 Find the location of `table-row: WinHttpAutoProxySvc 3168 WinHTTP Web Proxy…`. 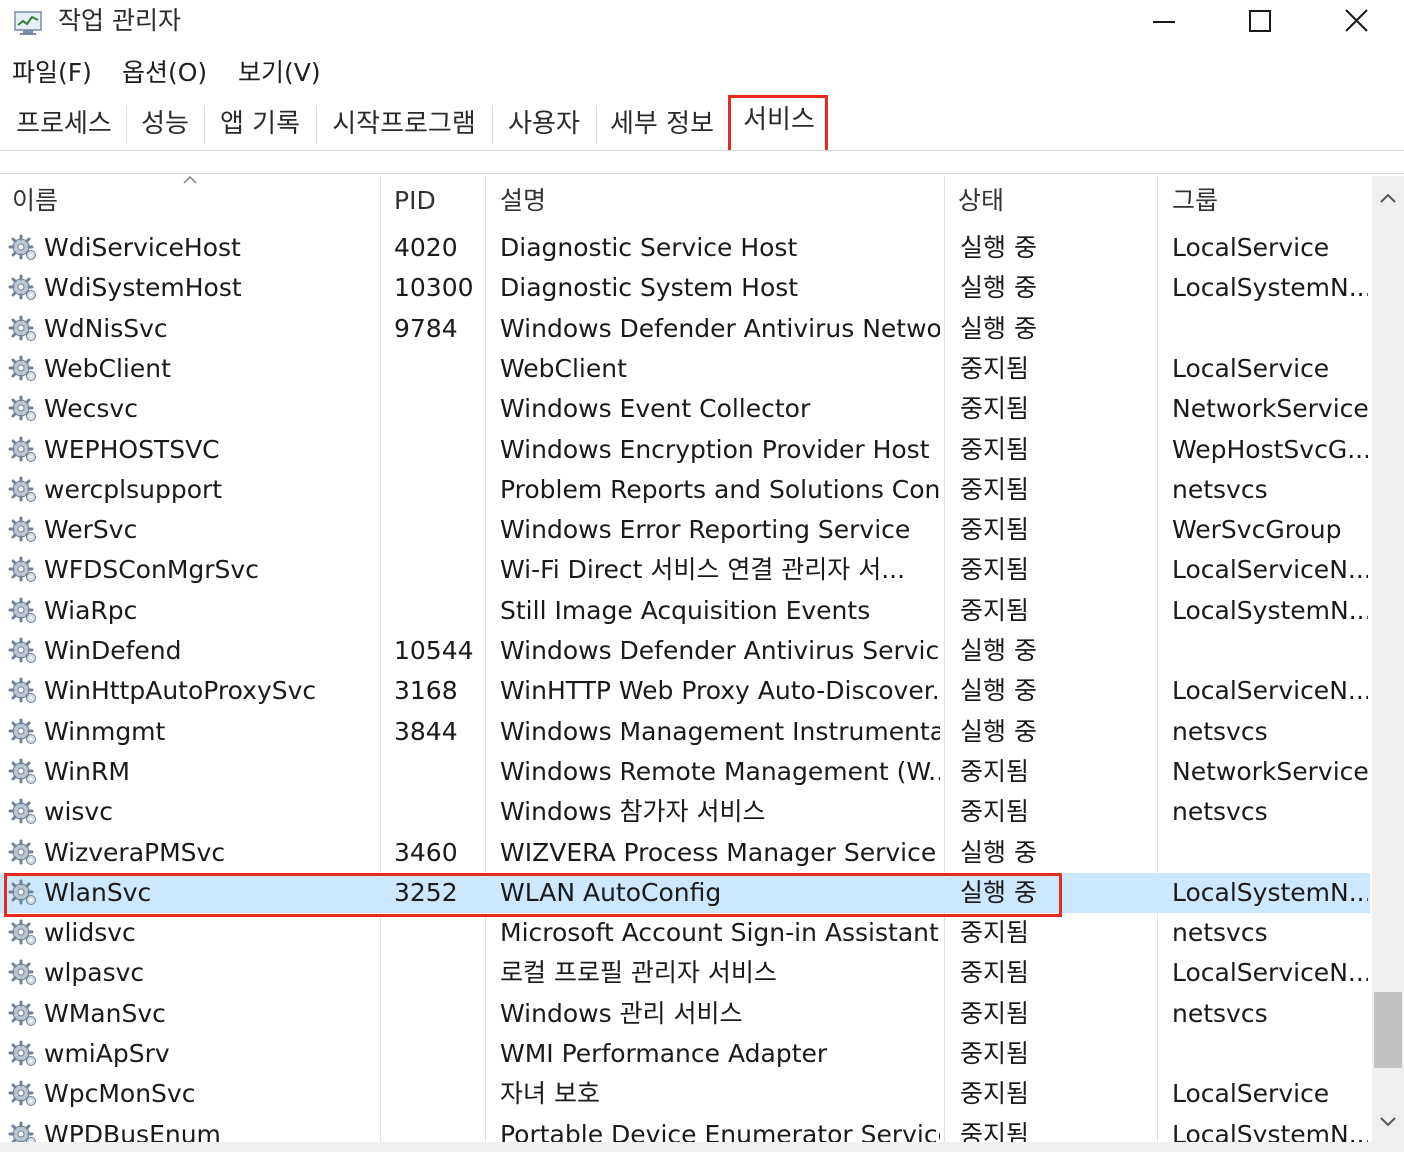

table-row: WinHttpAutoProxySvc 3168 WinHTTP Web Proxy… is located at coordinates (685, 691).